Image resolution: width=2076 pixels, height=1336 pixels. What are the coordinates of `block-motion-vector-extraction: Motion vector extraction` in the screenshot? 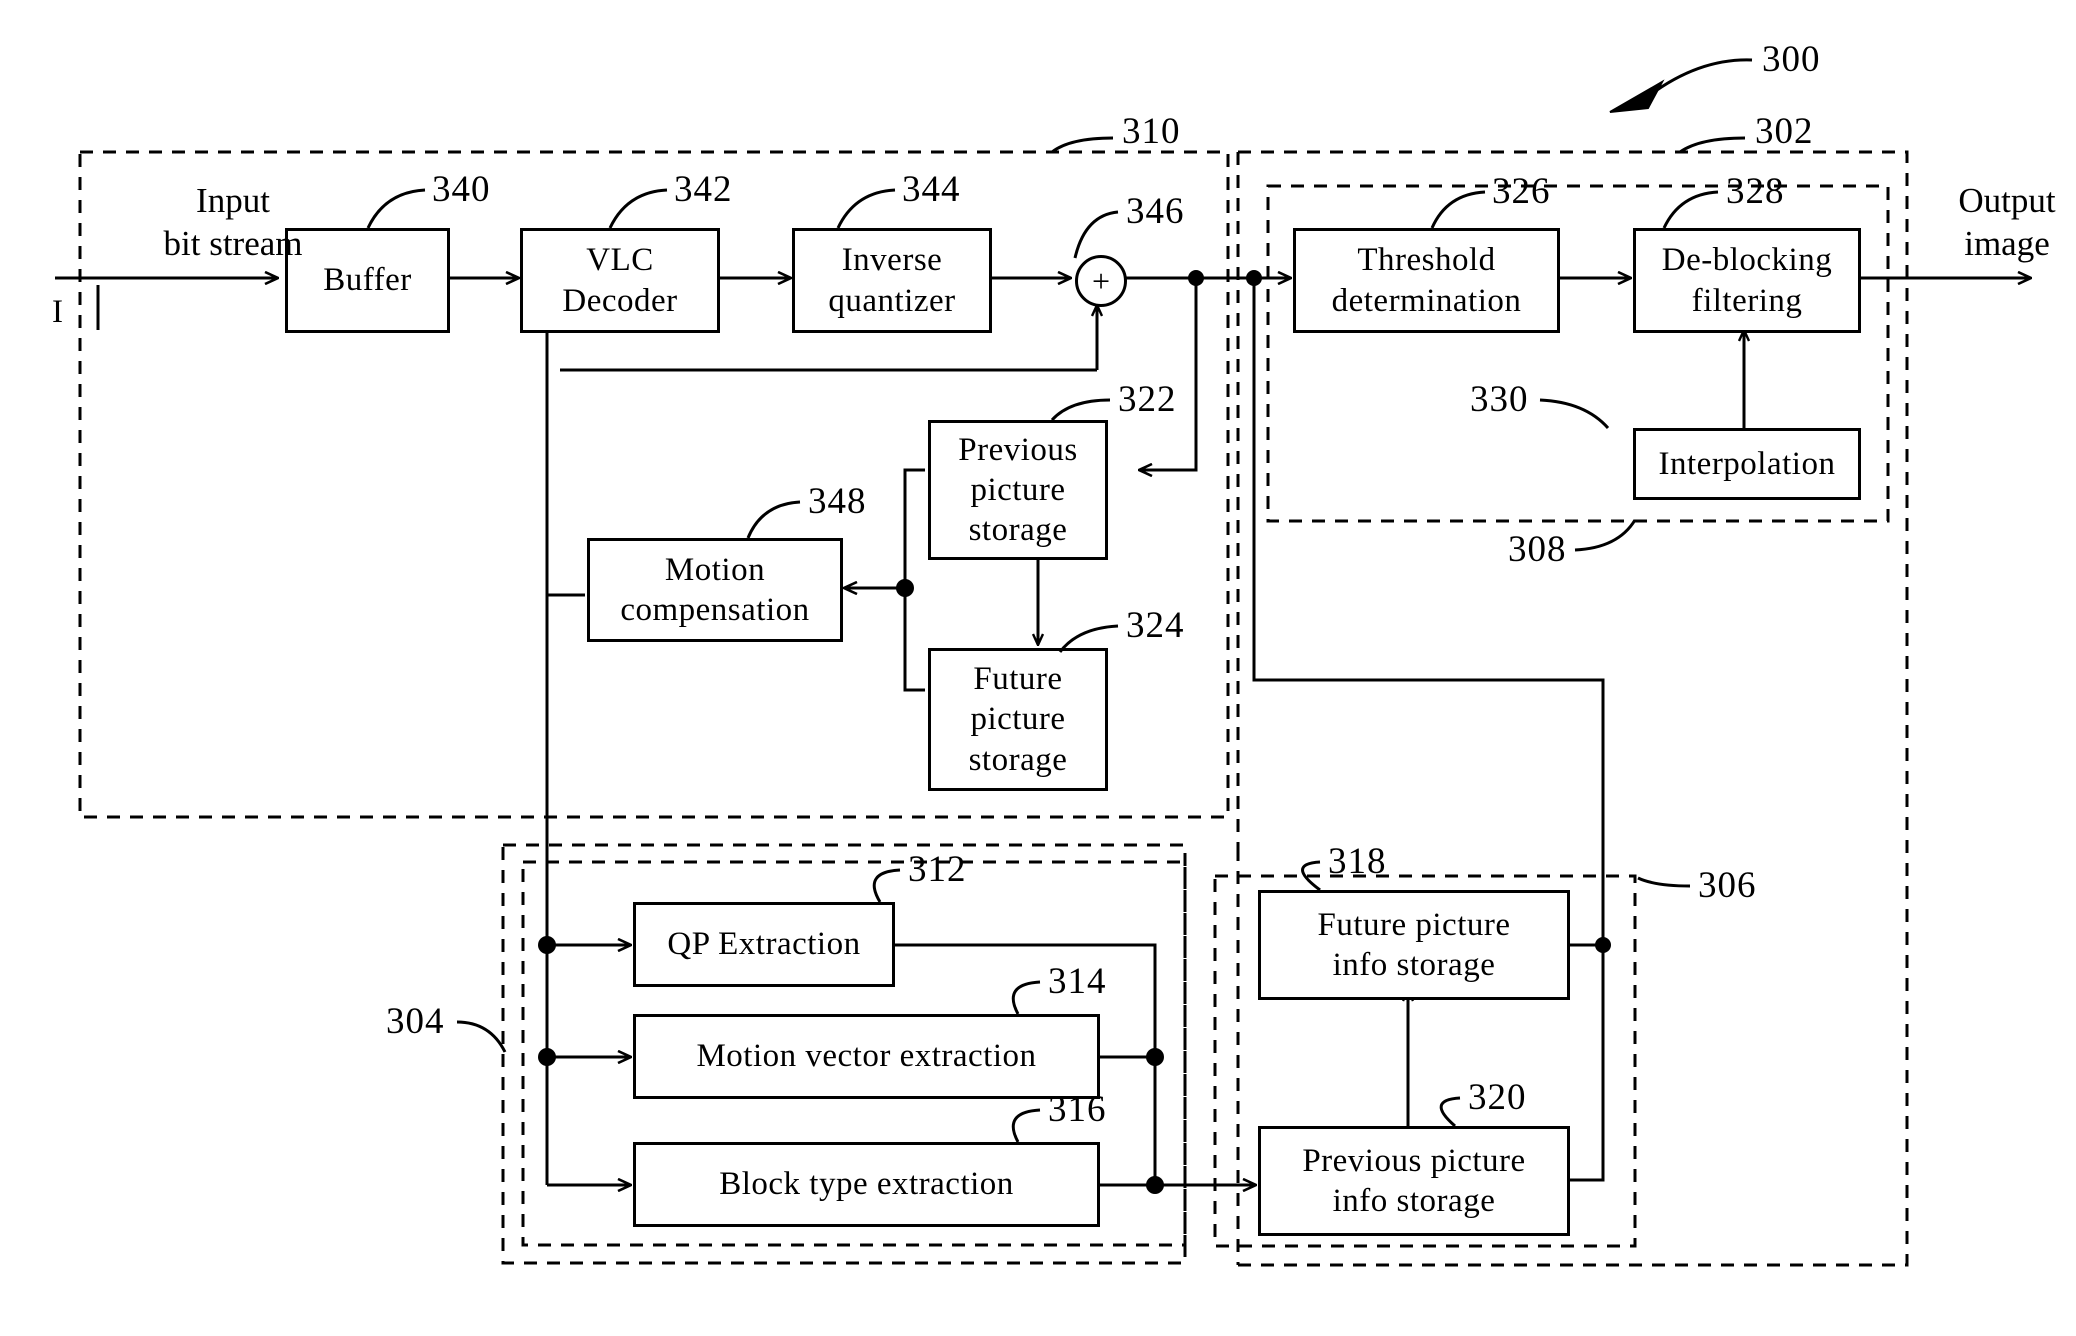 It's located at (866, 1056).